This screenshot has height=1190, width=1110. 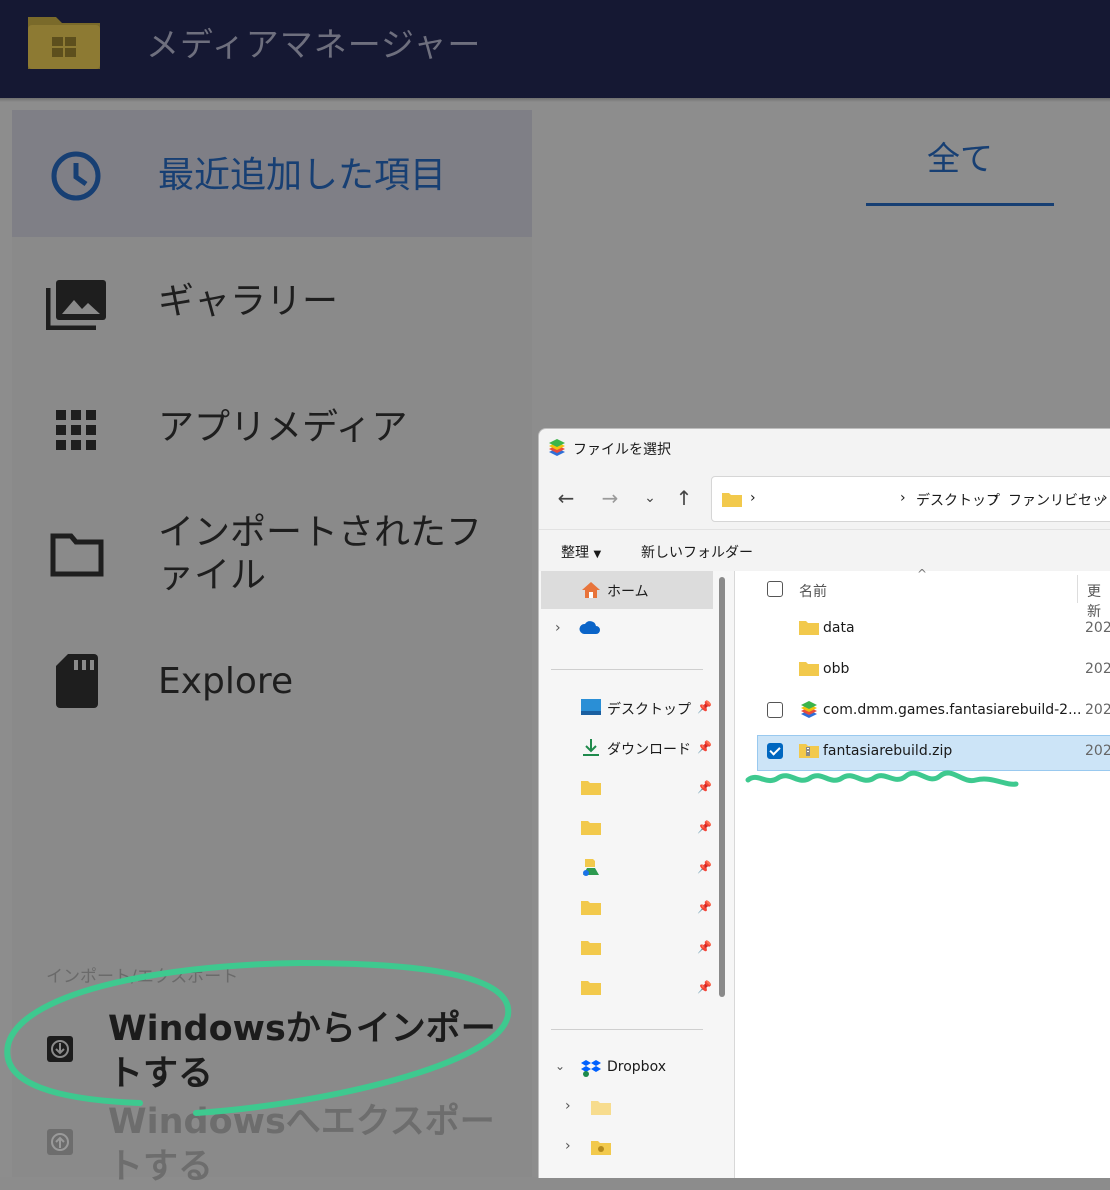 I want to click on tree-item-home: ホーム, so click(x=627, y=590).